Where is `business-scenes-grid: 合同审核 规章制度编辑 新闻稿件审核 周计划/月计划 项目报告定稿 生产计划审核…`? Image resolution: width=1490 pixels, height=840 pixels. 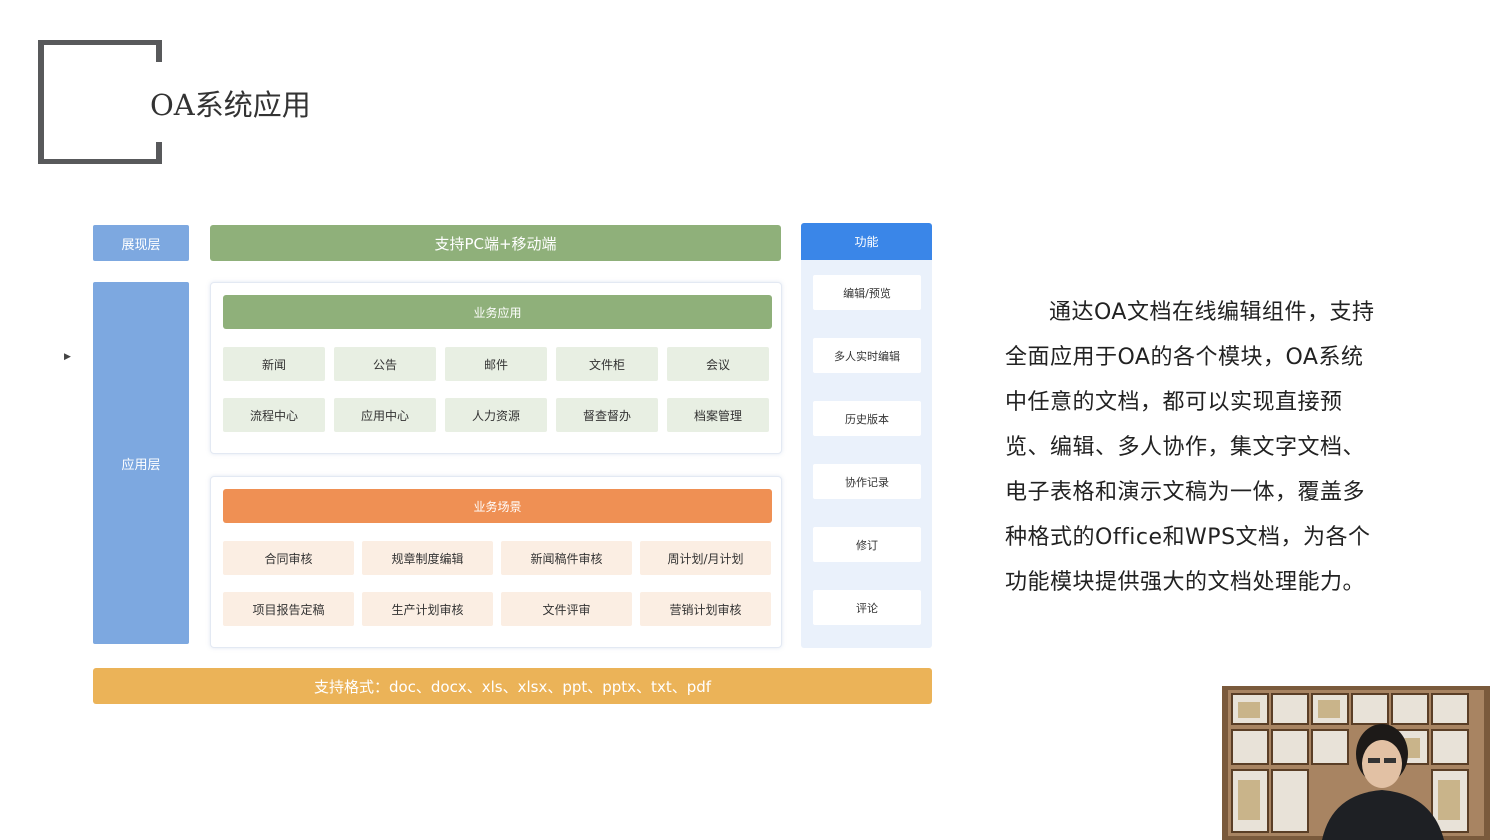 business-scenes-grid: 合同审核 规章制度编辑 新闻稿件审核 周计划/月计划 项目报告定稿 生产计划审核… is located at coordinates (498, 583).